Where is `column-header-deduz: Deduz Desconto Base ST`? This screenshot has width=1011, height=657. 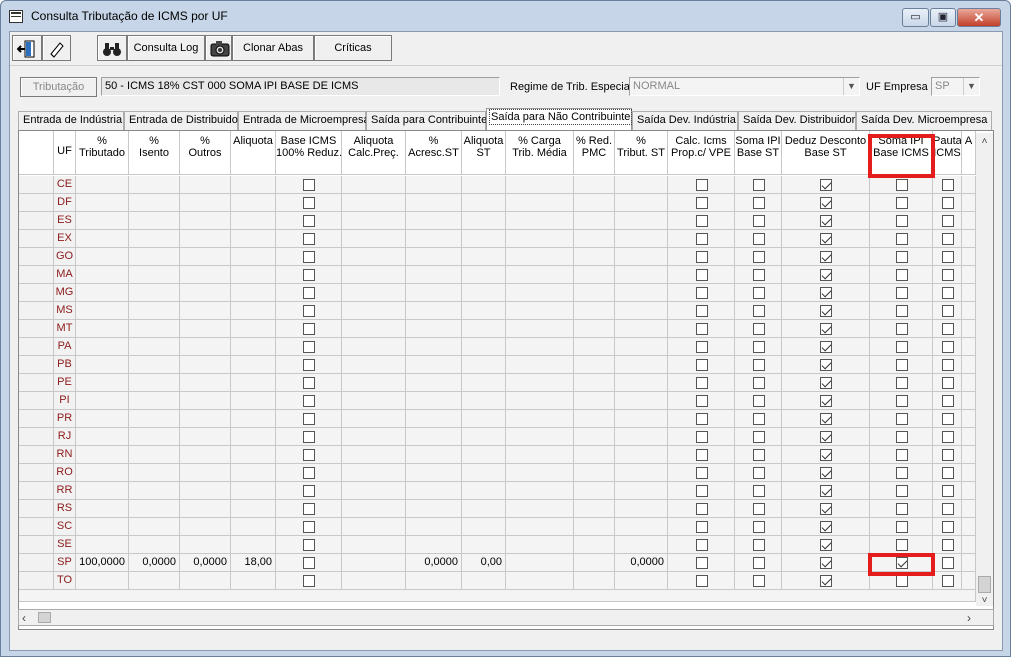 column-header-deduz: Deduz Desconto Base ST is located at coordinates (826, 153).